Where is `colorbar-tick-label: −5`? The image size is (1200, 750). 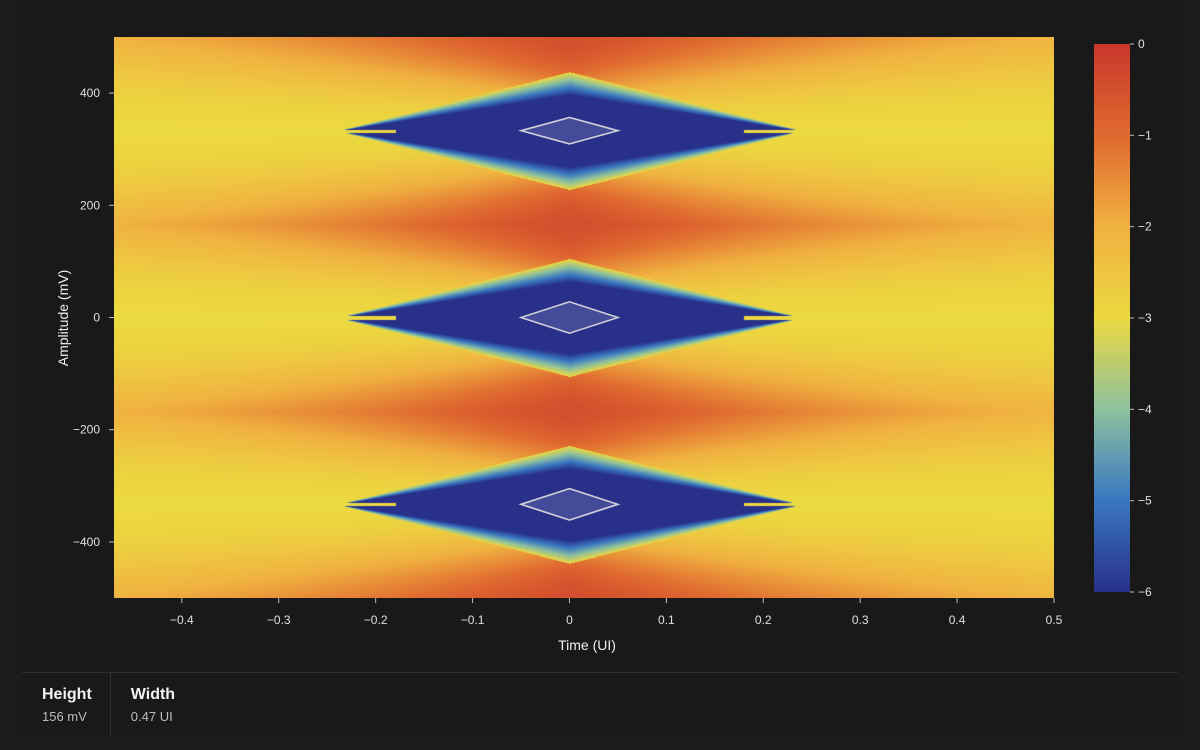 colorbar-tick-label: −5 is located at coordinates (1145, 501).